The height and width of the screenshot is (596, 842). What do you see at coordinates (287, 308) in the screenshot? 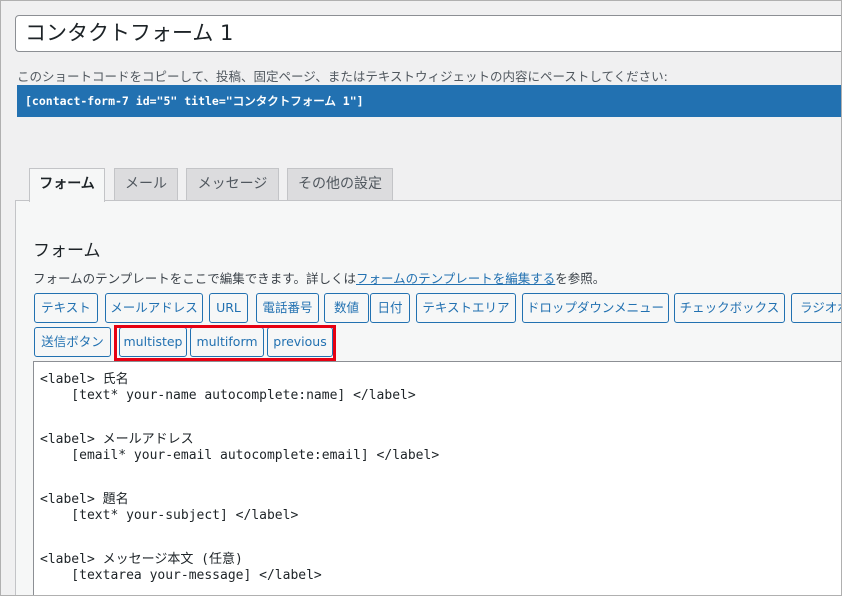
I see `tag-button-tel: 電話番号` at bounding box center [287, 308].